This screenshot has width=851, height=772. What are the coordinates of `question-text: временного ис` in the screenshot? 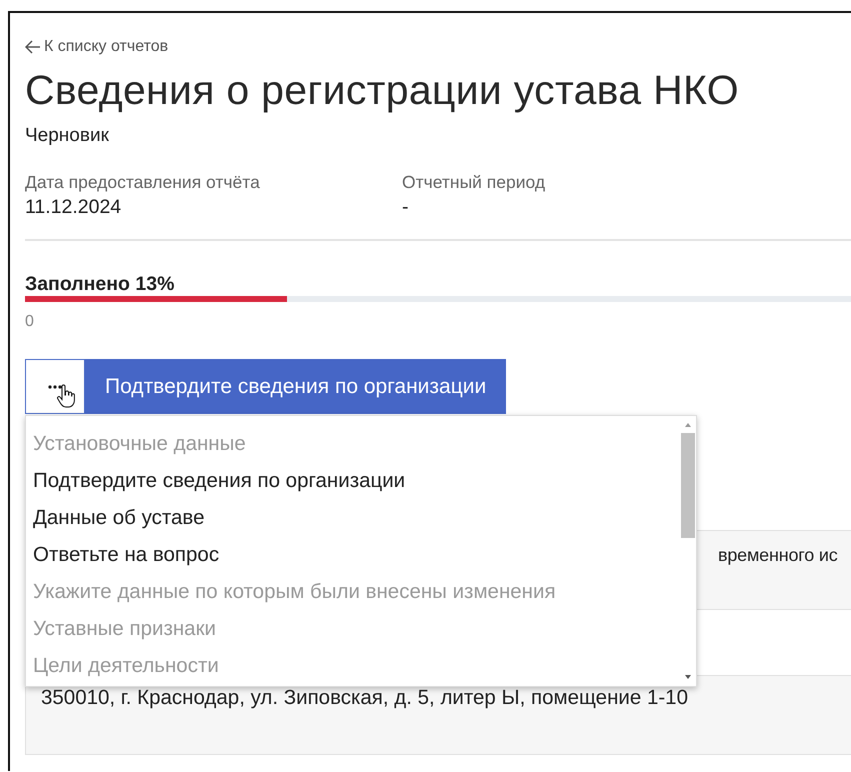 It's located at (778, 555).